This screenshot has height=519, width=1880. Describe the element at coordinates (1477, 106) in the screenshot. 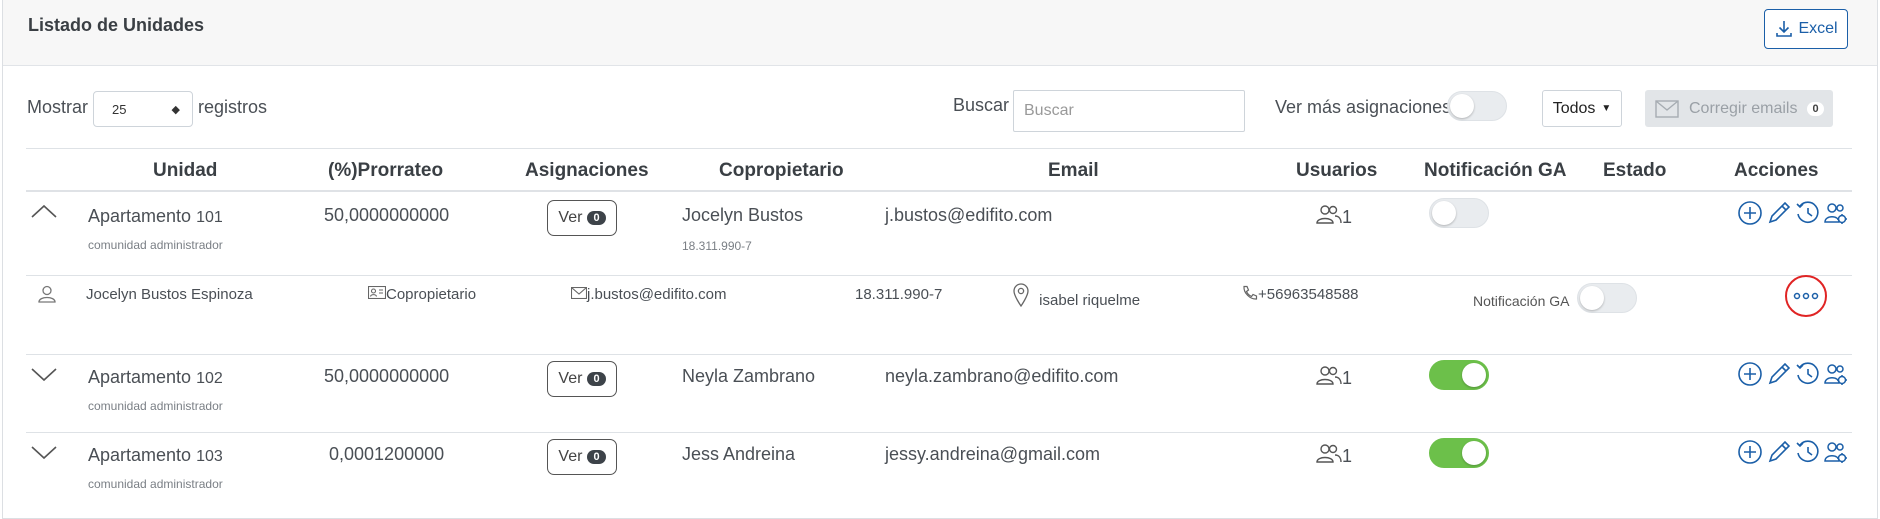

I see `more-assignments-toggle` at that location.